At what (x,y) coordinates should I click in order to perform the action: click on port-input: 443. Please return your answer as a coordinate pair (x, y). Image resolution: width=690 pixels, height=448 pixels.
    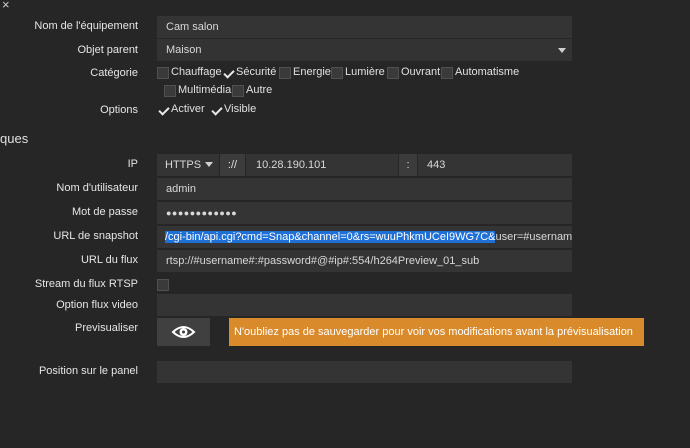
    Looking at the image, I should click on (495, 165).